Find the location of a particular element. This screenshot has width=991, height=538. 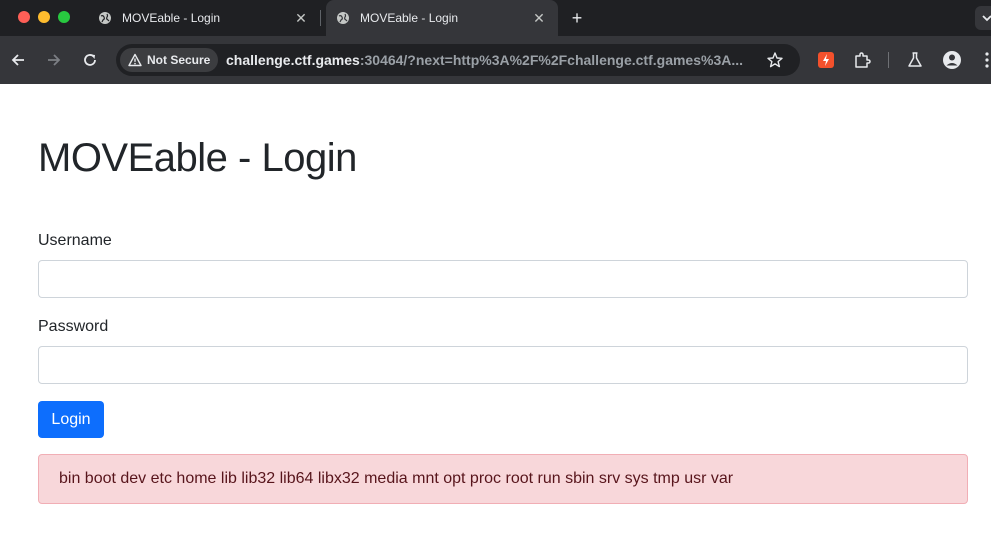

login-button: Login is located at coordinates (71, 419).